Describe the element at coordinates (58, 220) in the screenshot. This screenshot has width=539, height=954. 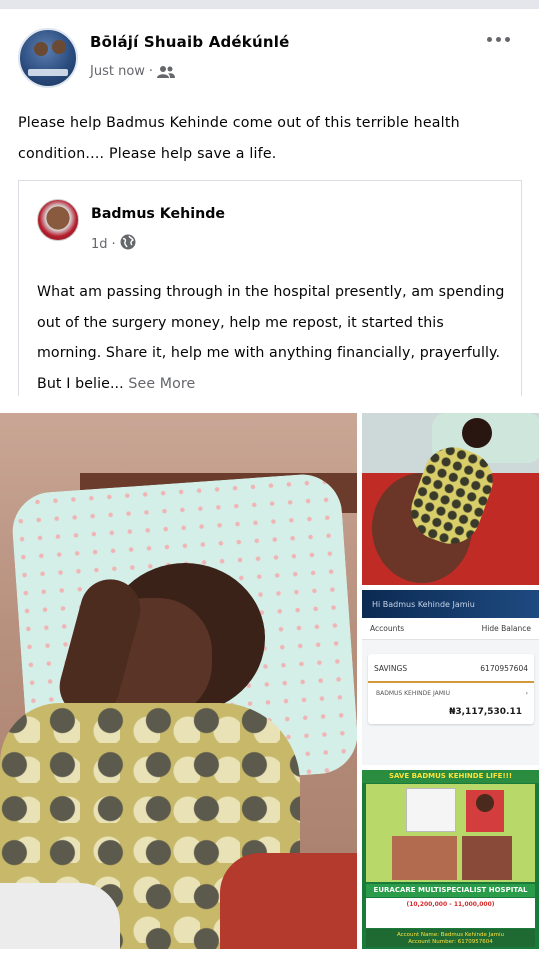
I see `shared-author-avatar` at that location.